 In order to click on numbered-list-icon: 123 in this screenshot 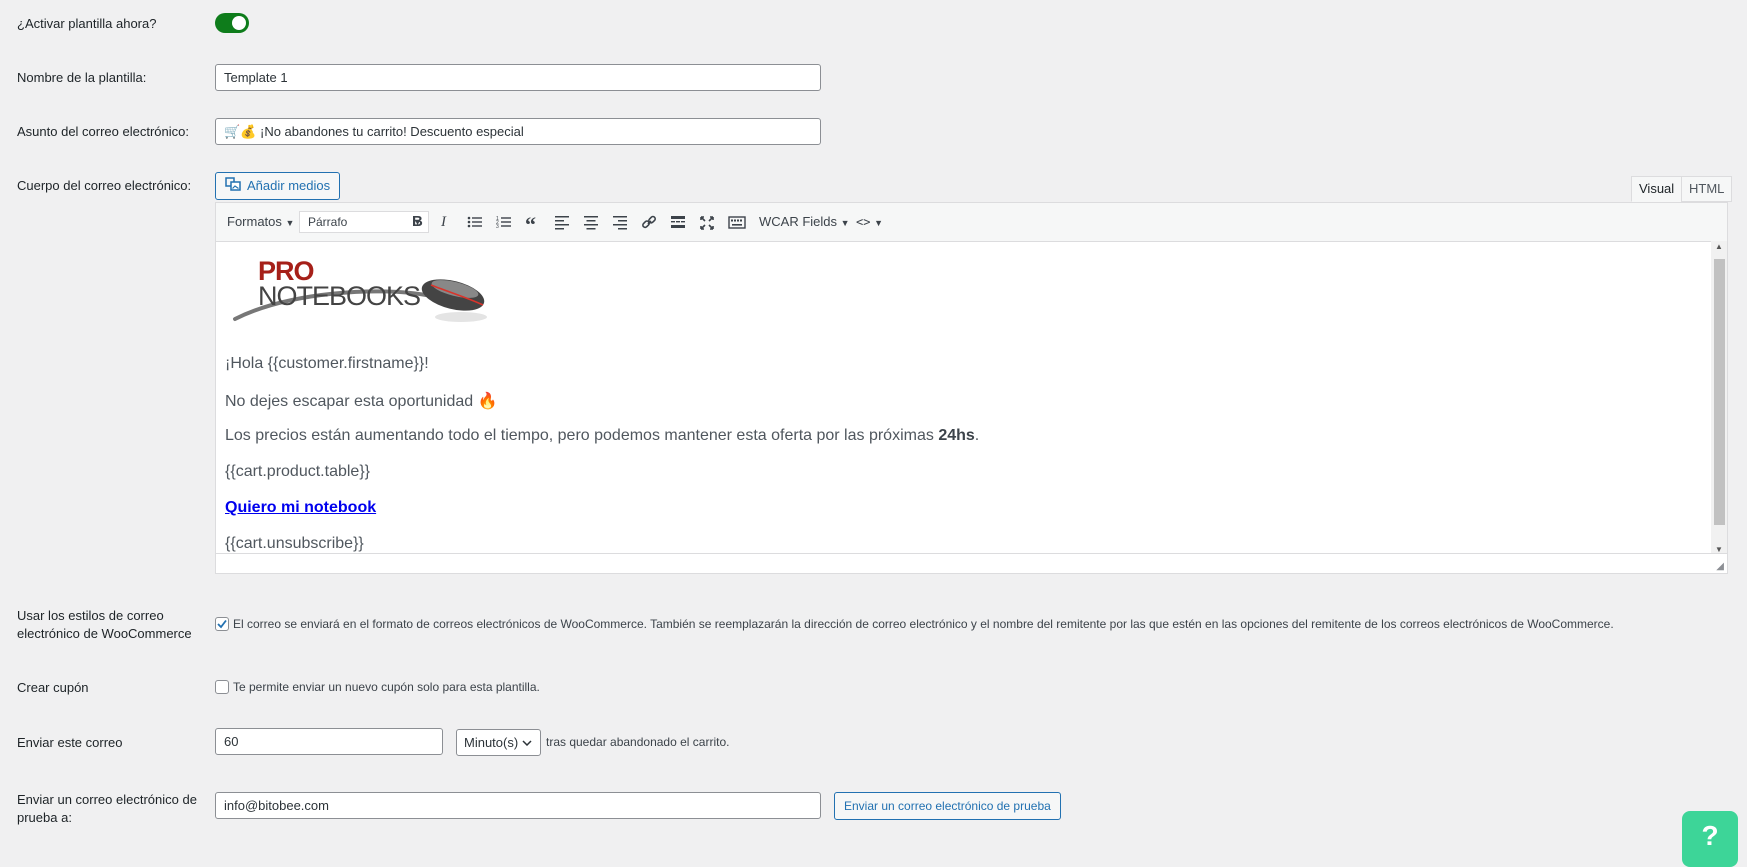, I will do `click(504, 222)`.